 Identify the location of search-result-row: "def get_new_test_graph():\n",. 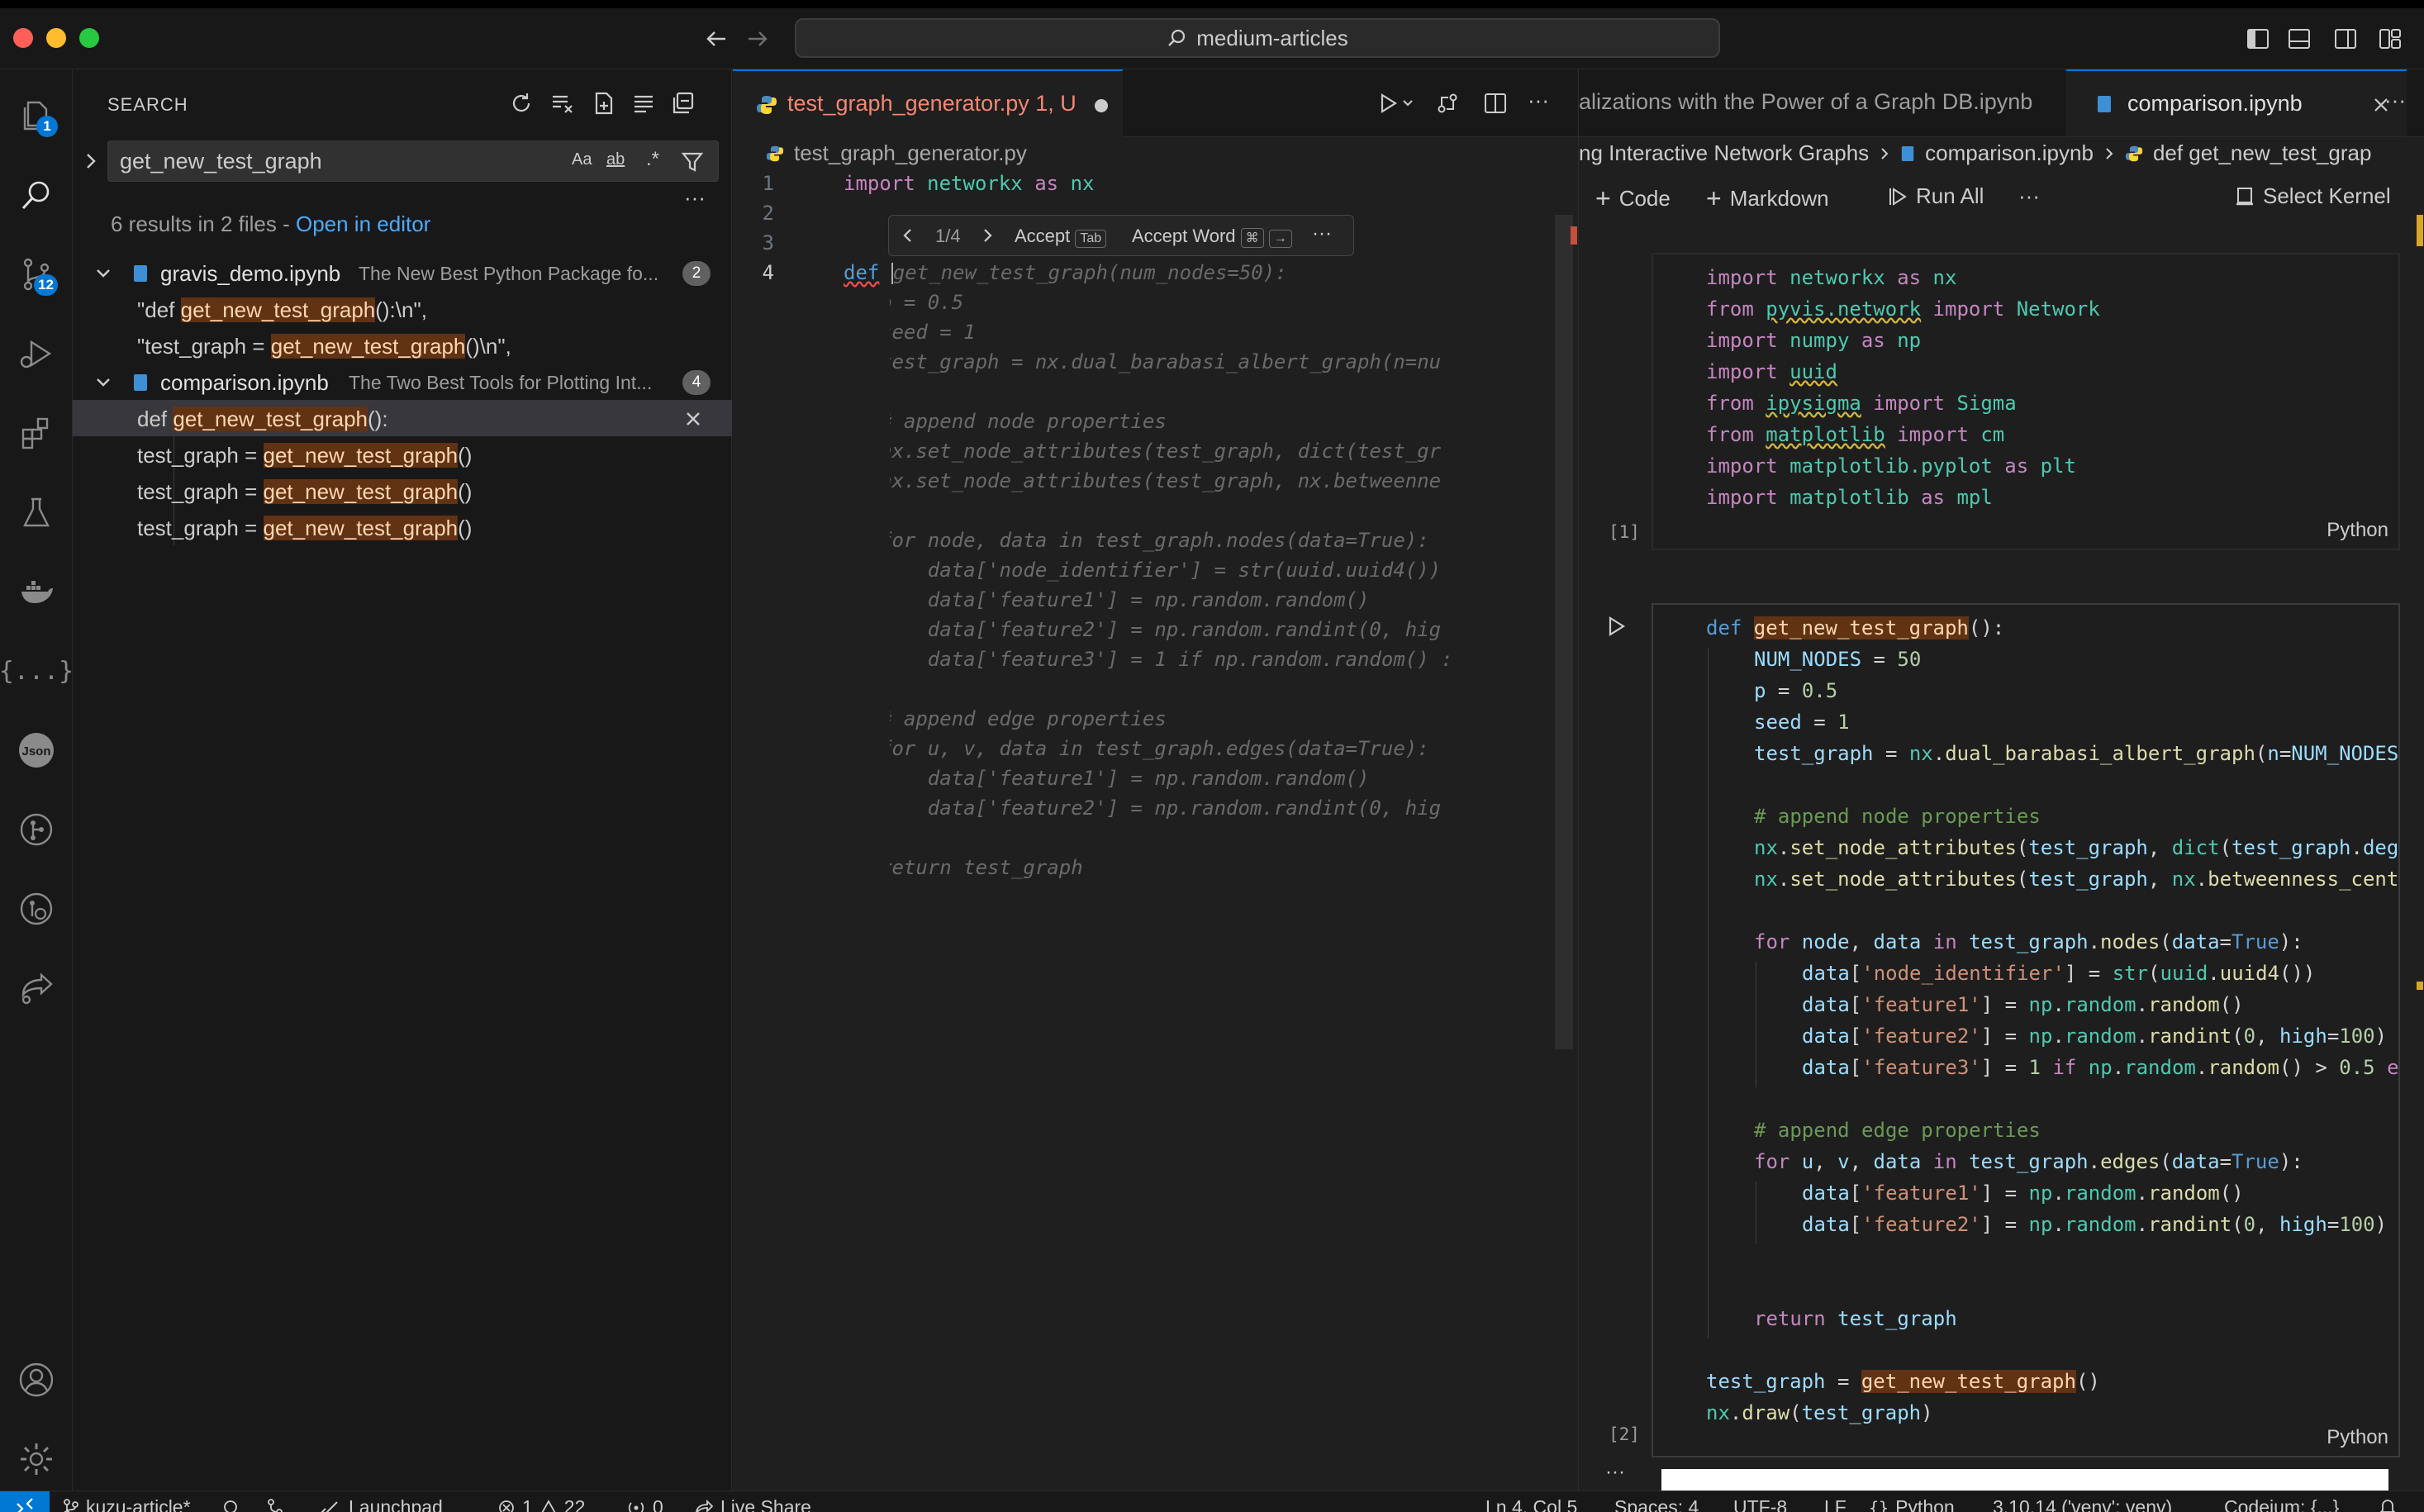
(402, 309).